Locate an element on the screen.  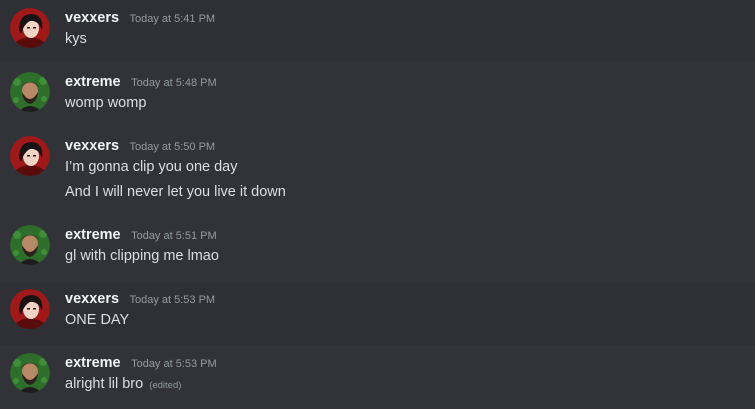
message-text: ONE DAY is located at coordinates (97, 320).